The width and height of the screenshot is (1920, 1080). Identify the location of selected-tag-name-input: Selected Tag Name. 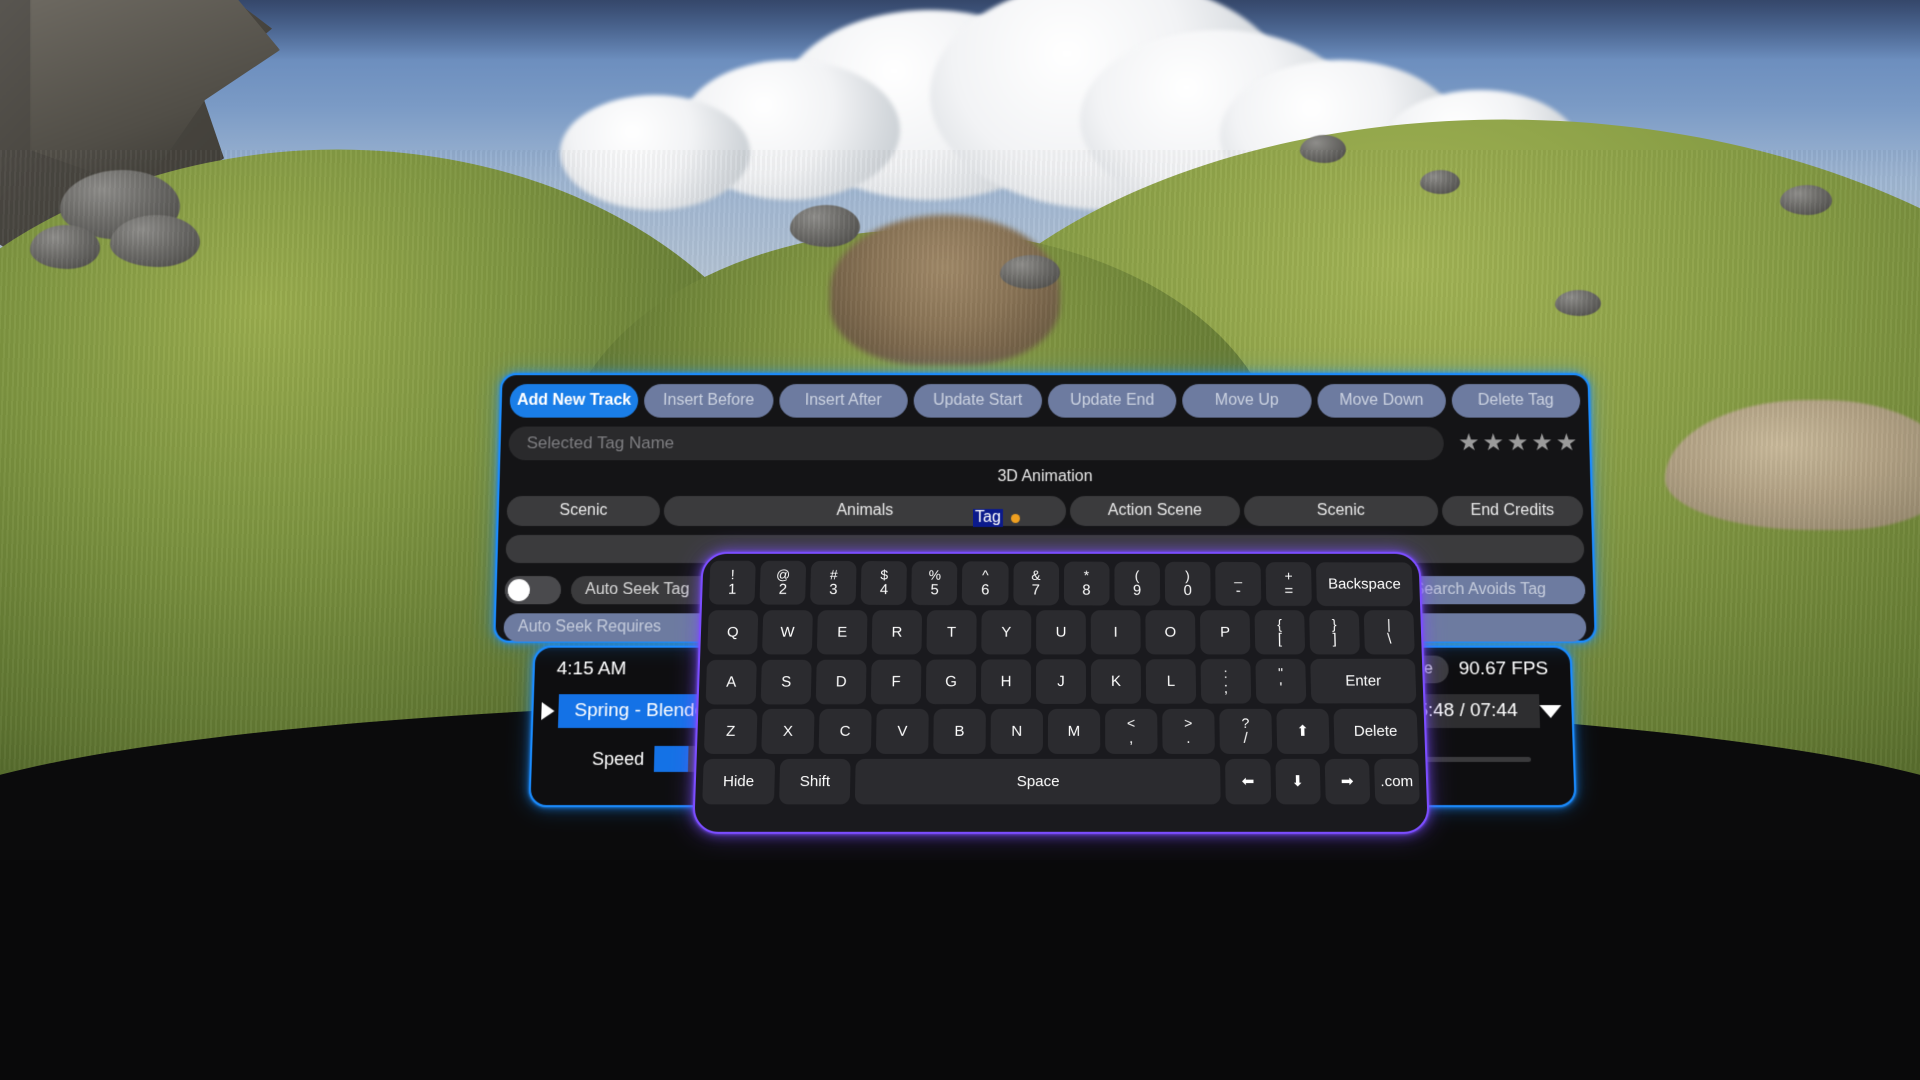
(976, 443).